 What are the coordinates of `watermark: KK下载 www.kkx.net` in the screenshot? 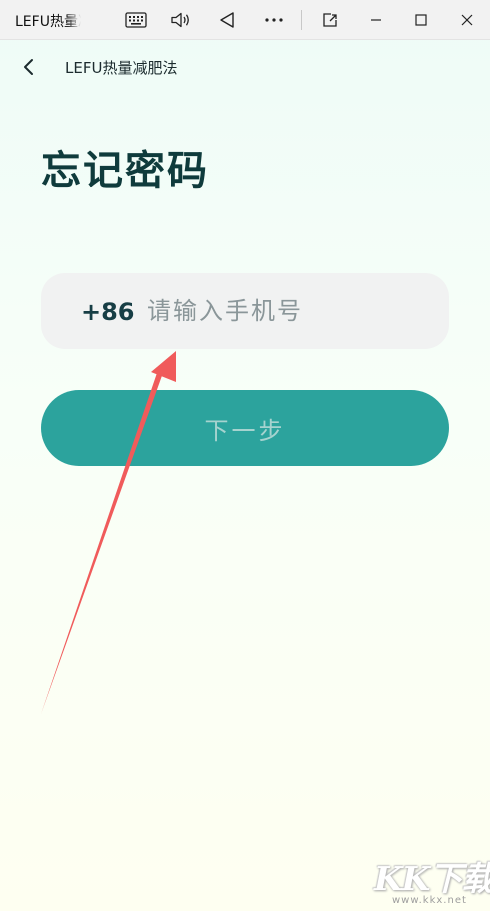 It's located at (430, 880).